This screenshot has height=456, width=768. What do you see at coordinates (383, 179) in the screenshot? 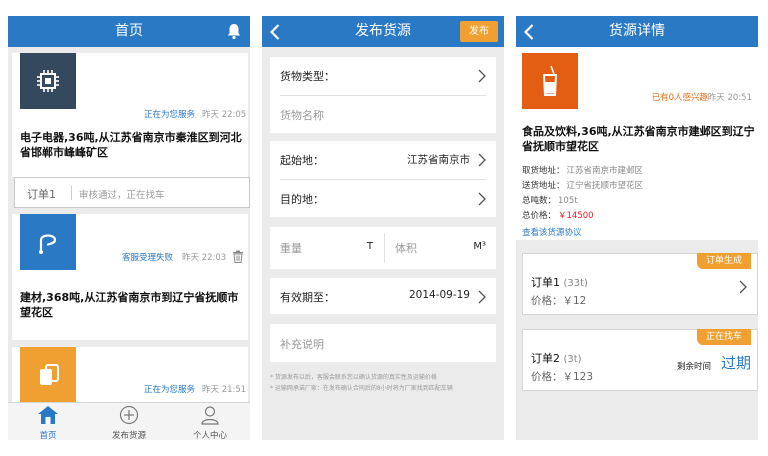
I see `route-group: 起始地： 江苏省南京市 目的地：` at bounding box center [383, 179].